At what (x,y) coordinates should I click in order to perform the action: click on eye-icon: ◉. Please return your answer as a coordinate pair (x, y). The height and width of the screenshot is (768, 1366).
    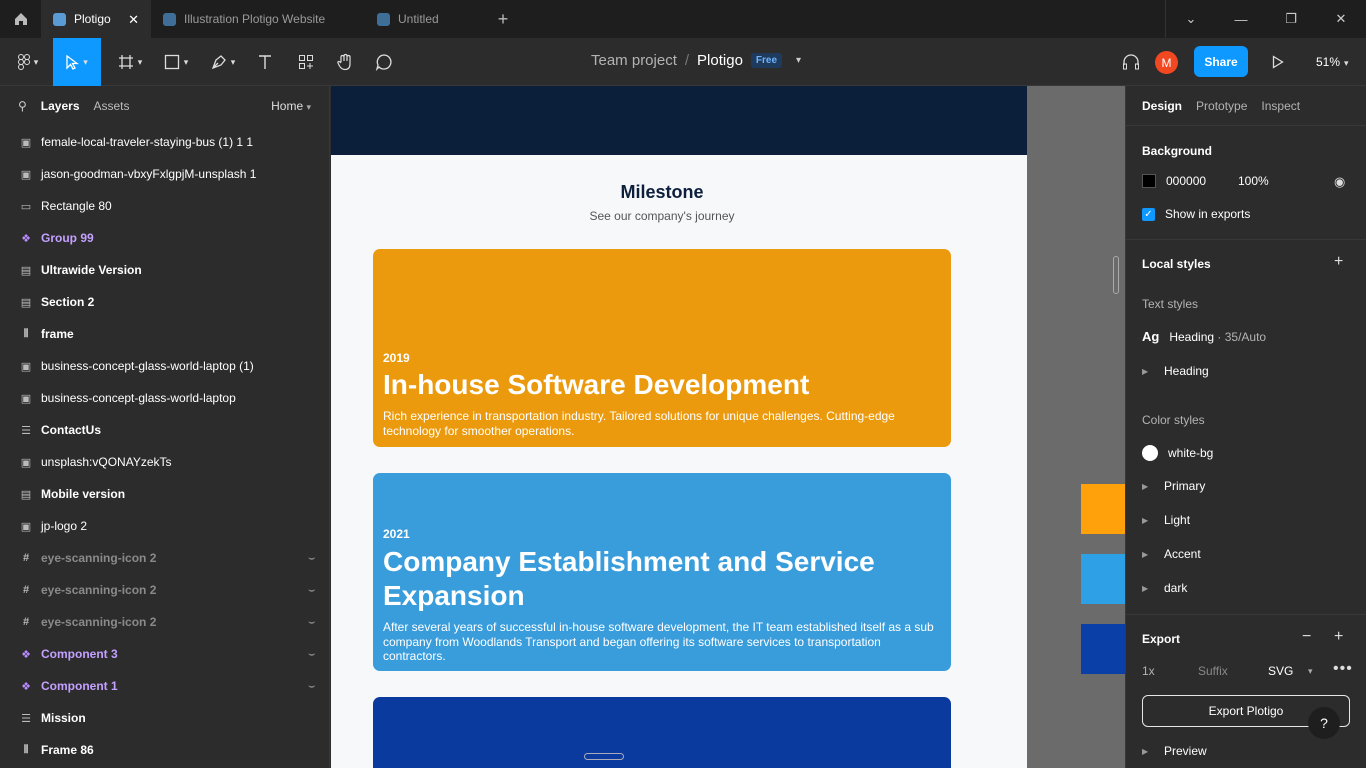
    Looking at the image, I should click on (1339, 182).